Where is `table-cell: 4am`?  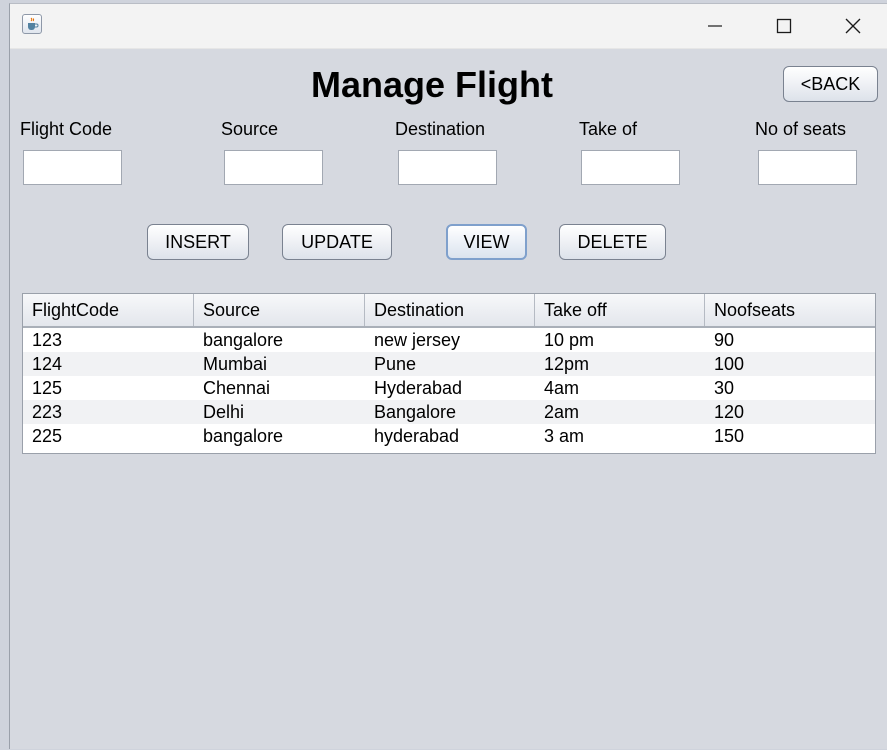
table-cell: 4am is located at coordinates (562, 388).